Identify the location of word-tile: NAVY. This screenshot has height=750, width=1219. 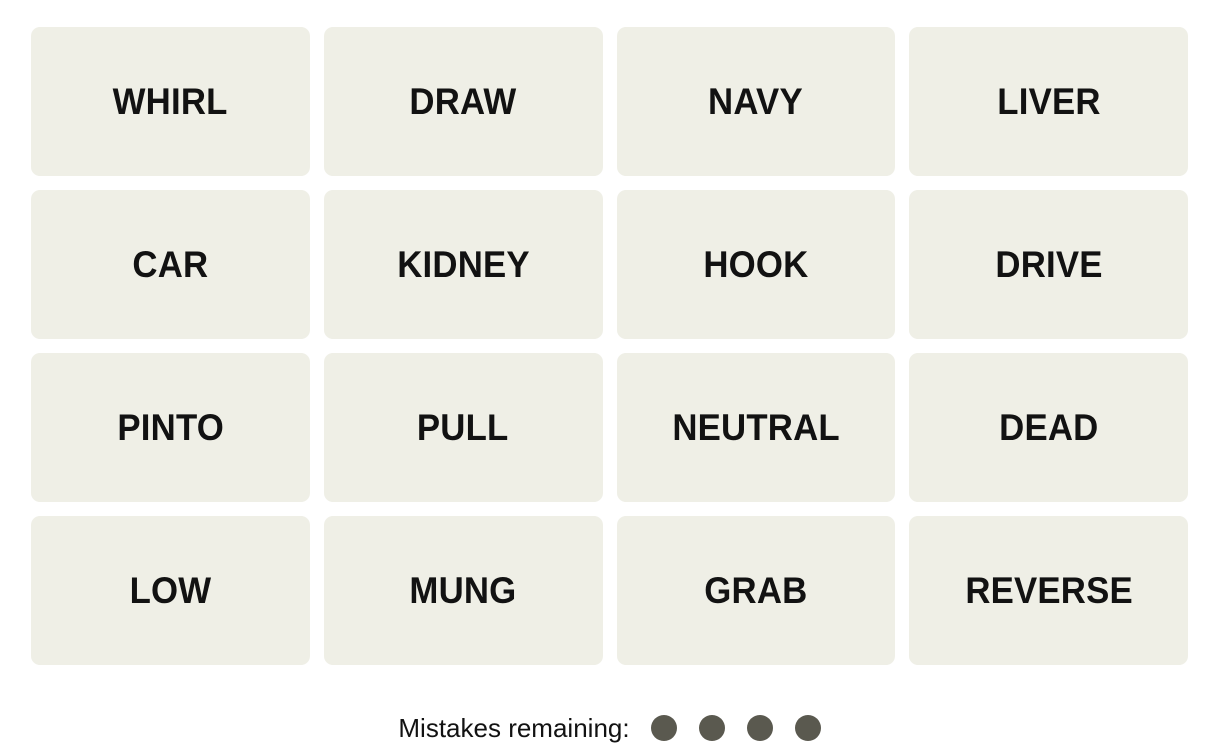
(756, 101).